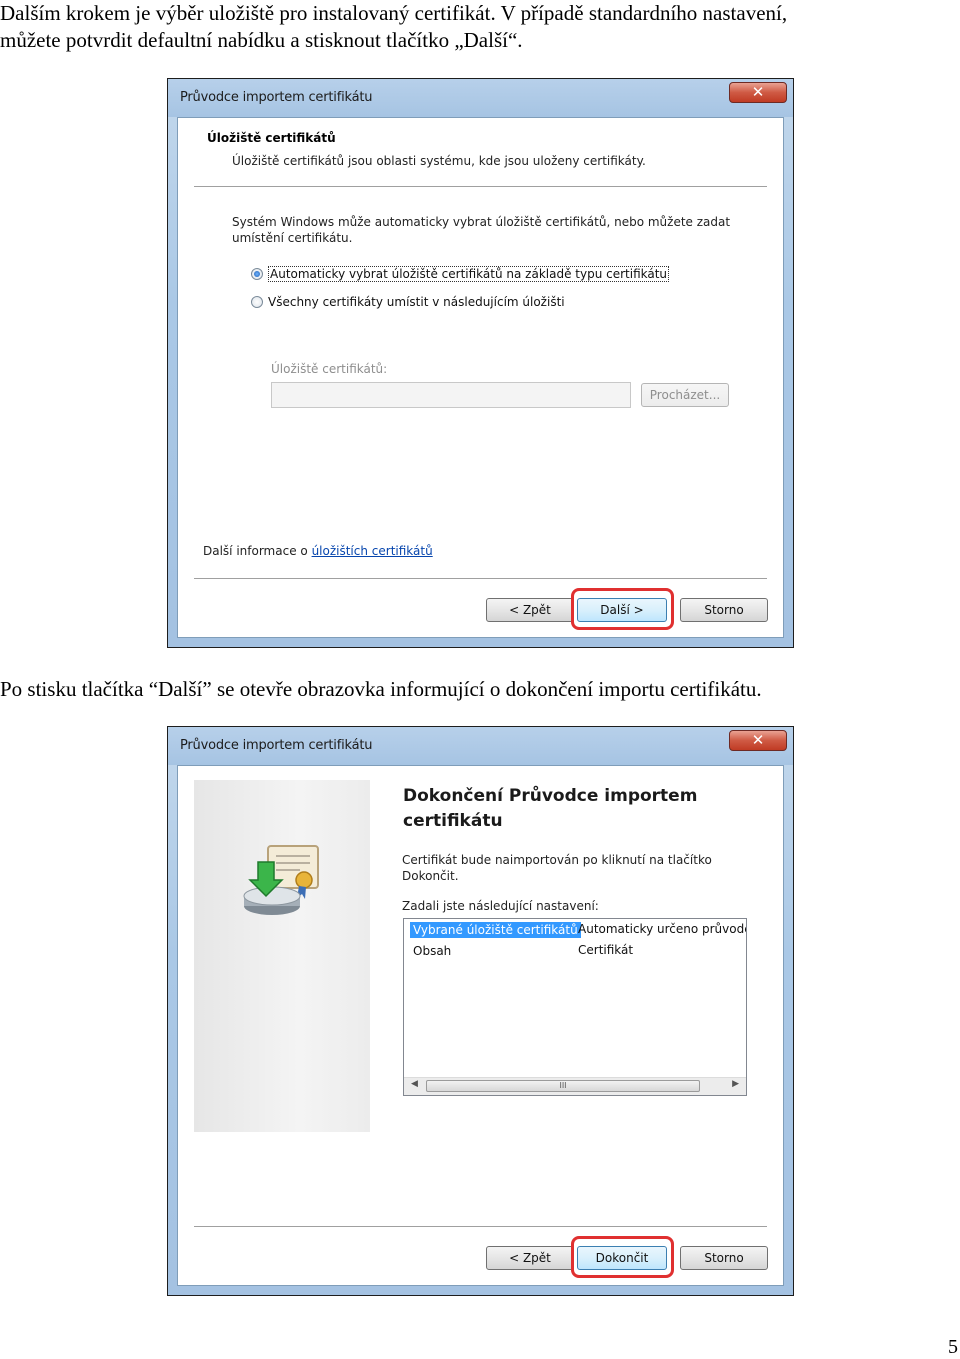 Image resolution: width=960 pixels, height=1359 pixels. I want to click on horizontal-scrollbar: ◀ III ▶, so click(575, 1086).